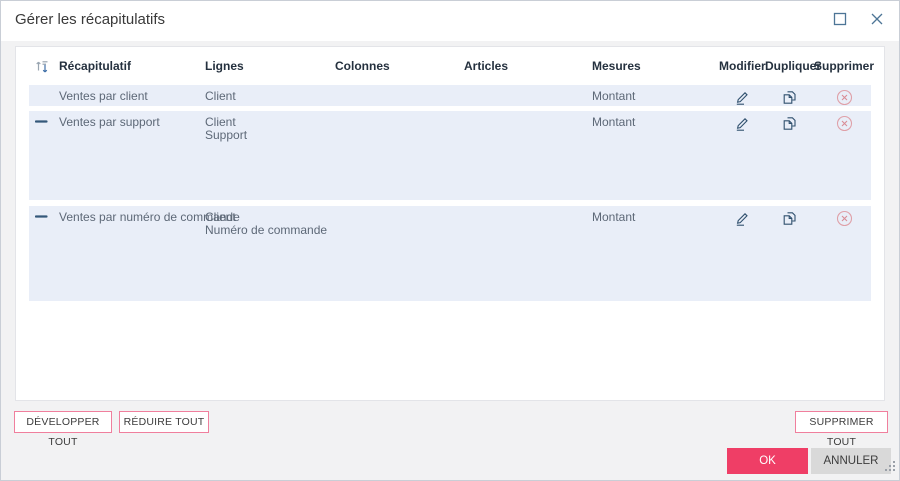 The width and height of the screenshot is (900, 481). Describe the element at coordinates (63, 429) in the screenshot. I see `expand-all-button: DÉVELOPPER TOUT` at that location.